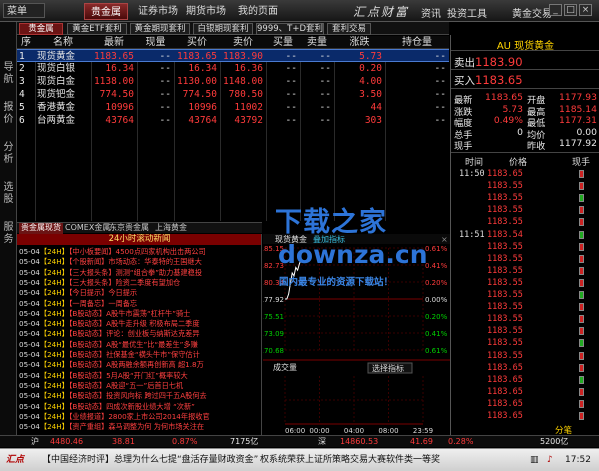 This screenshot has width=599, height=471. What do you see at coordinates (273, 334) in the screenshot?
I see `y-tick-label: 1173.09` at bounding box center [273, 334].